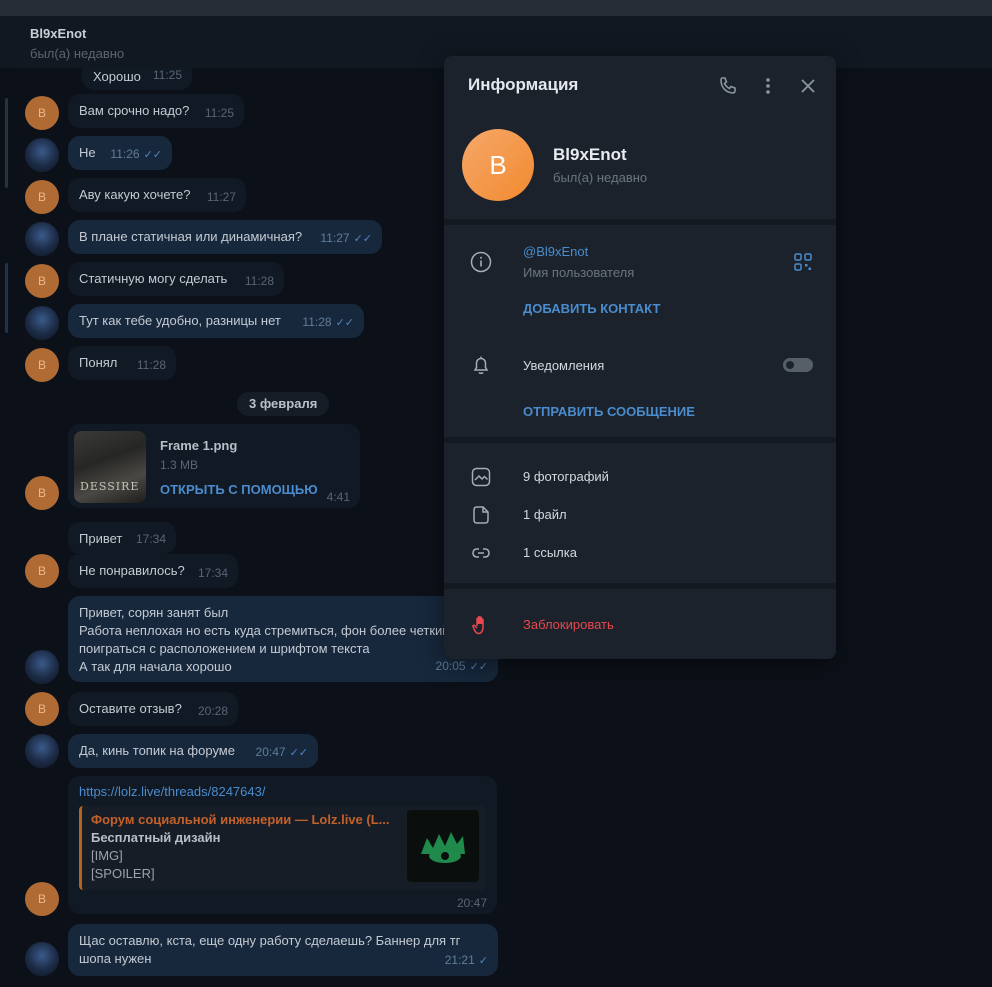  What do you see at coordinates (798, 365) in the screenshot?
I see `notifications-toggle` at bounding box center [798, 365].